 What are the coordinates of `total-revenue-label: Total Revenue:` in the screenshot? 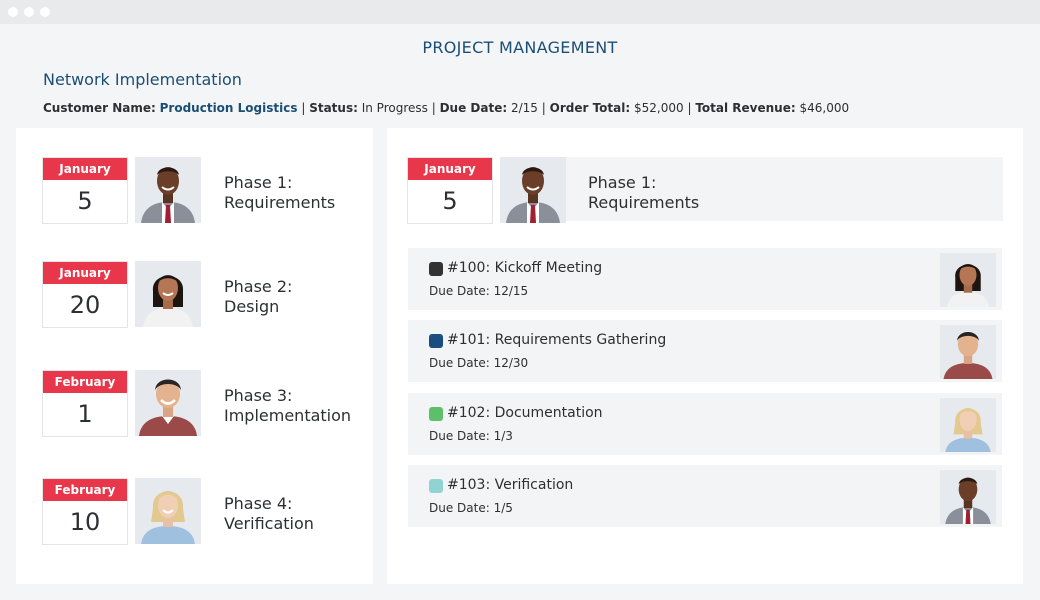 It's located at (745, 108).